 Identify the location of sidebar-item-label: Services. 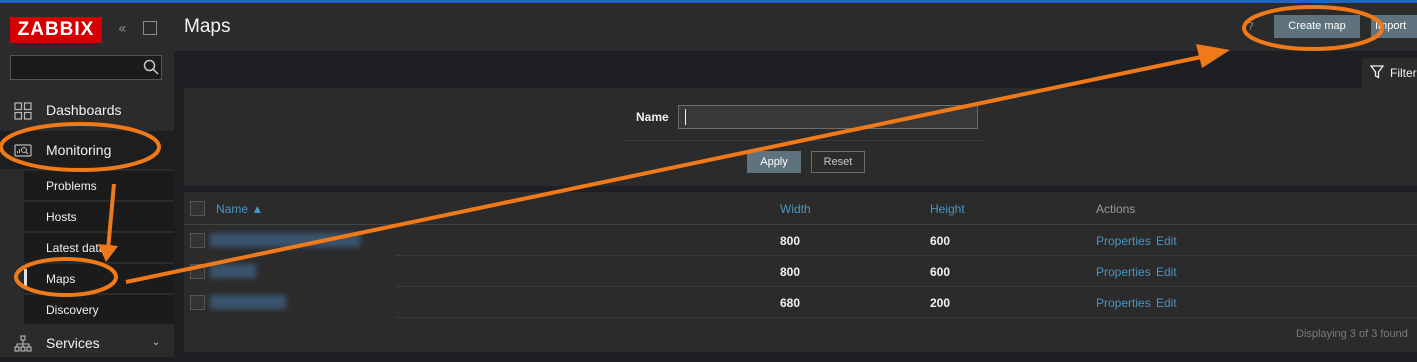
(73, 343).